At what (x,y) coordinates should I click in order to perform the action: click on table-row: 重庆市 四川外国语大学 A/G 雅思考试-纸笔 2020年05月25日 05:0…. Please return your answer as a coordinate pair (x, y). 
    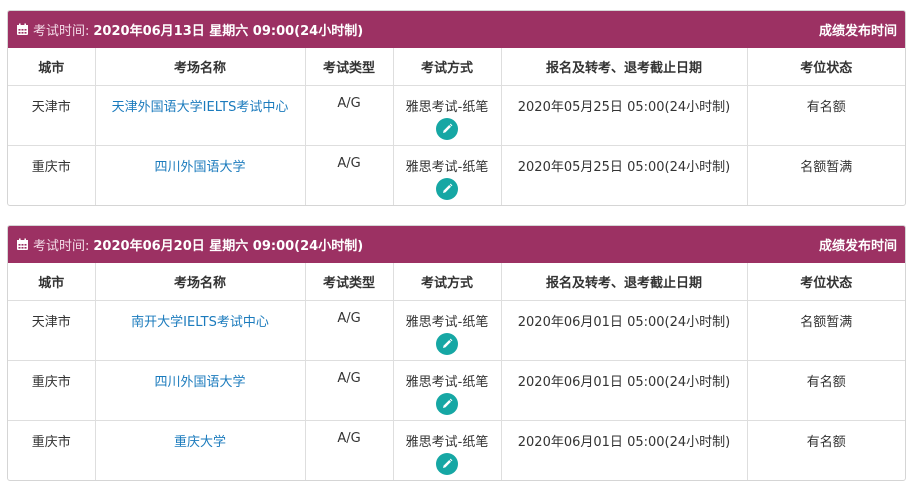
    Looking at the image, I should click on (456, 175).